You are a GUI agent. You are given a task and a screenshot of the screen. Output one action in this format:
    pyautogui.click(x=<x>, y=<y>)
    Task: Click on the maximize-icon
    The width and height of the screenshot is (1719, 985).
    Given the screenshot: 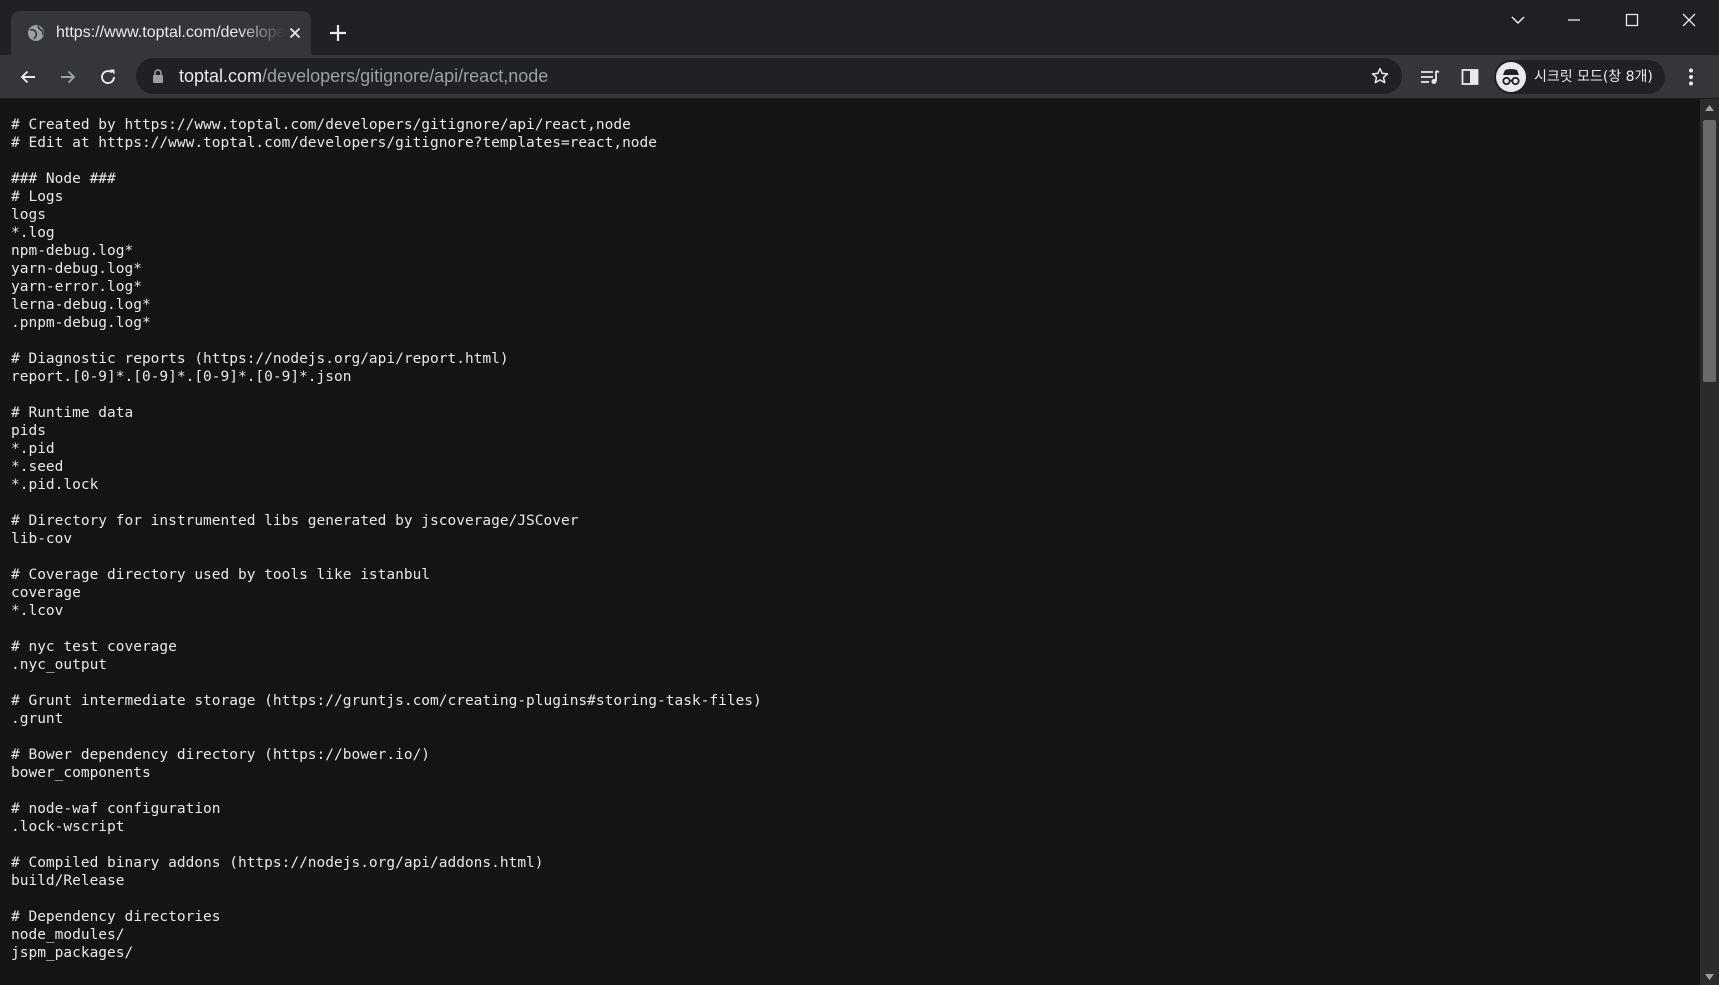 What is the action you would take?
    pyautogui.click(x=1632, y=20)
    